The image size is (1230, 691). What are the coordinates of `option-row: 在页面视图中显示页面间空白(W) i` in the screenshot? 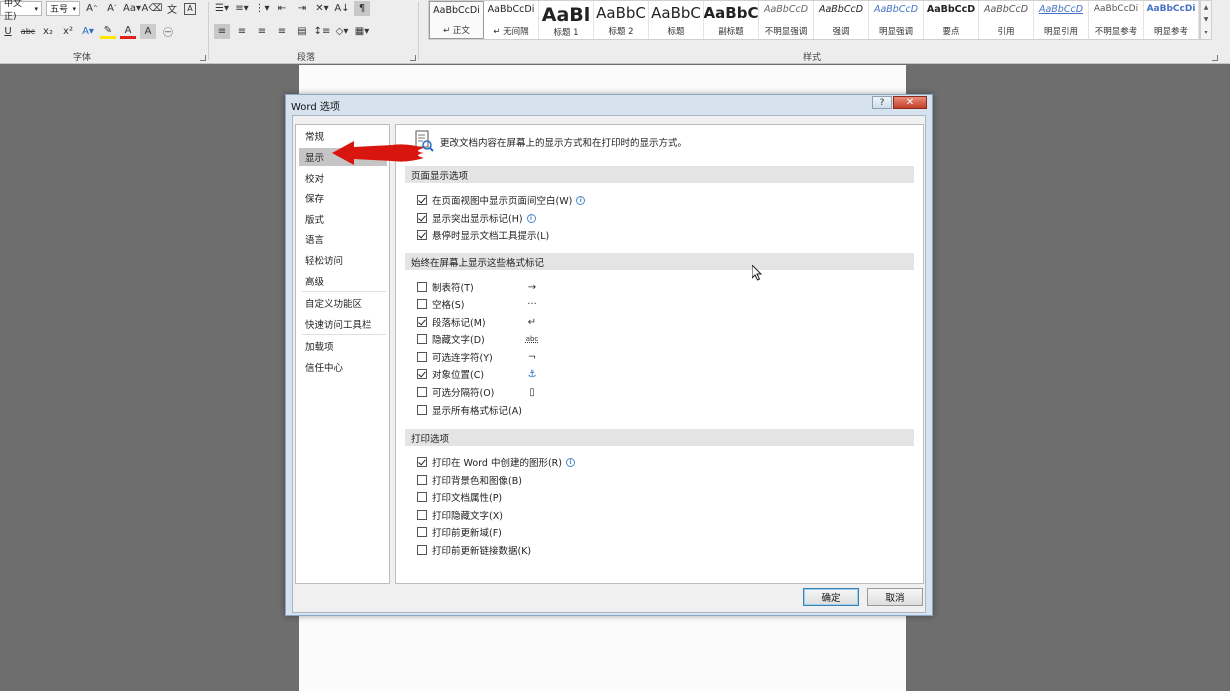 It's located at (501, 200).